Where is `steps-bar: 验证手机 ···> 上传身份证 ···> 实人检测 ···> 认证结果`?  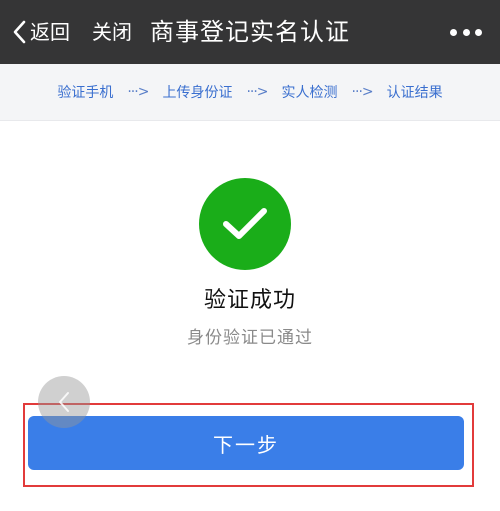 steps-bar: 验证手机 ···> 上传身份证 ···> 实人检测 ···> 认证结果 is located at coordinates (250, 92).